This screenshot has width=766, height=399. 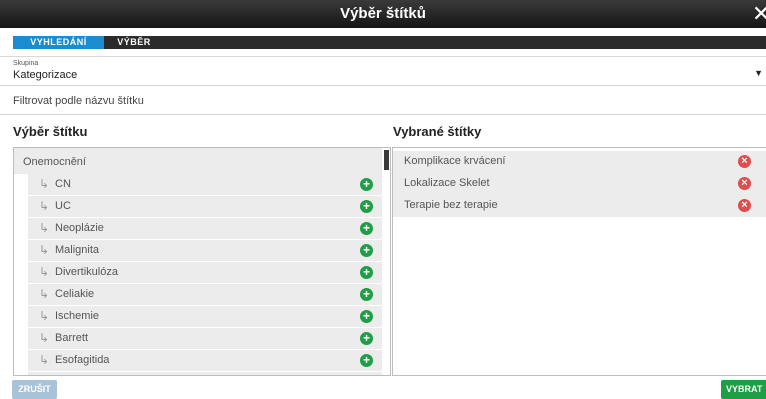 What do you see at coordinates (72, 338) in the screenshot?
I see `tag-label: Barrett` at bounding box center [72, 338].